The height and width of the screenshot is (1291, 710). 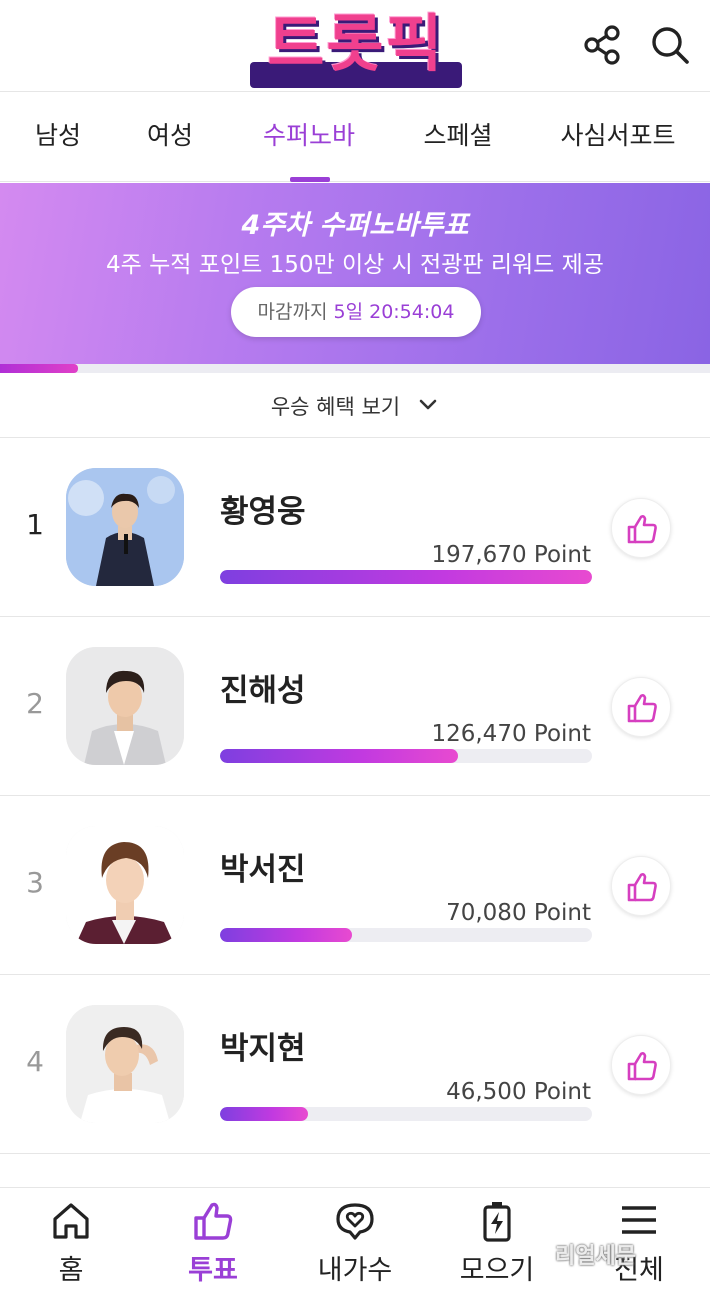 What do you see at coordinates (263, 870) in the screenshot?
I see `singer-name: 박서진` at bounding box center [263, 870].